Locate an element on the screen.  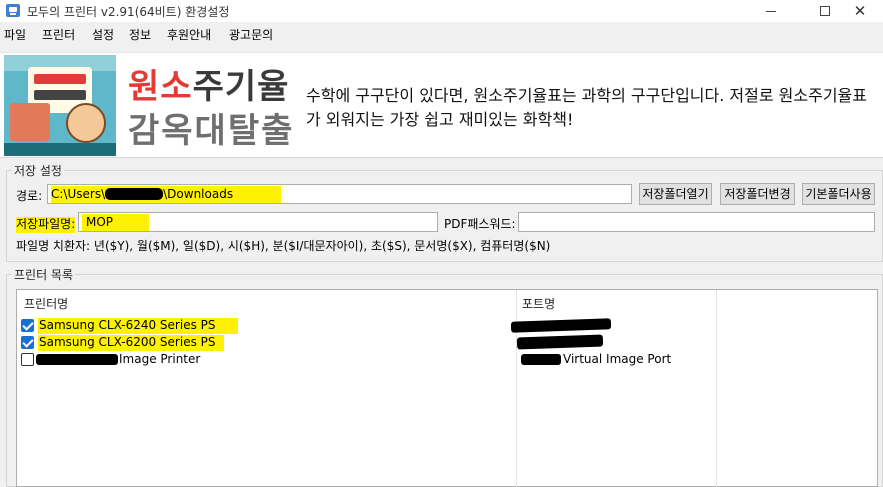
redacted-printer-name is located at coordinates (77, 359).